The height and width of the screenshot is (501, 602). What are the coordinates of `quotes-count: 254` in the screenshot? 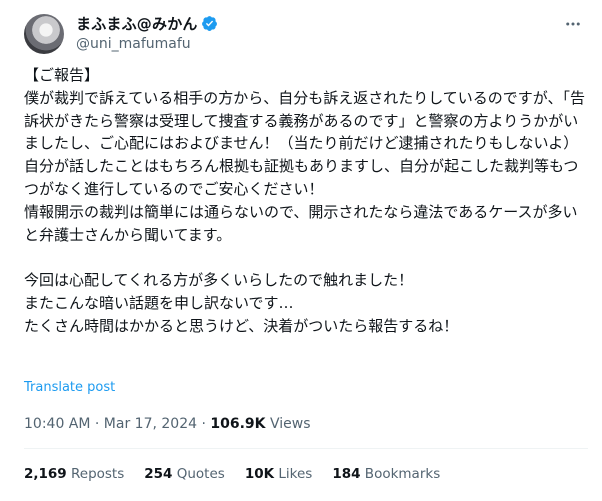 It's located at (158, 474).